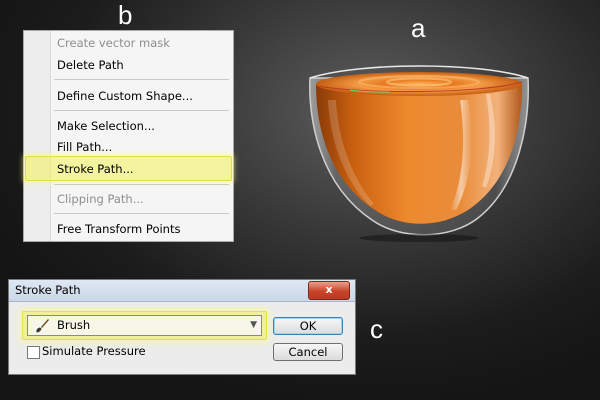 This screenshot has width=600, height=400. I want to click on chevron-down-icon: ▼, so click(253, 325).